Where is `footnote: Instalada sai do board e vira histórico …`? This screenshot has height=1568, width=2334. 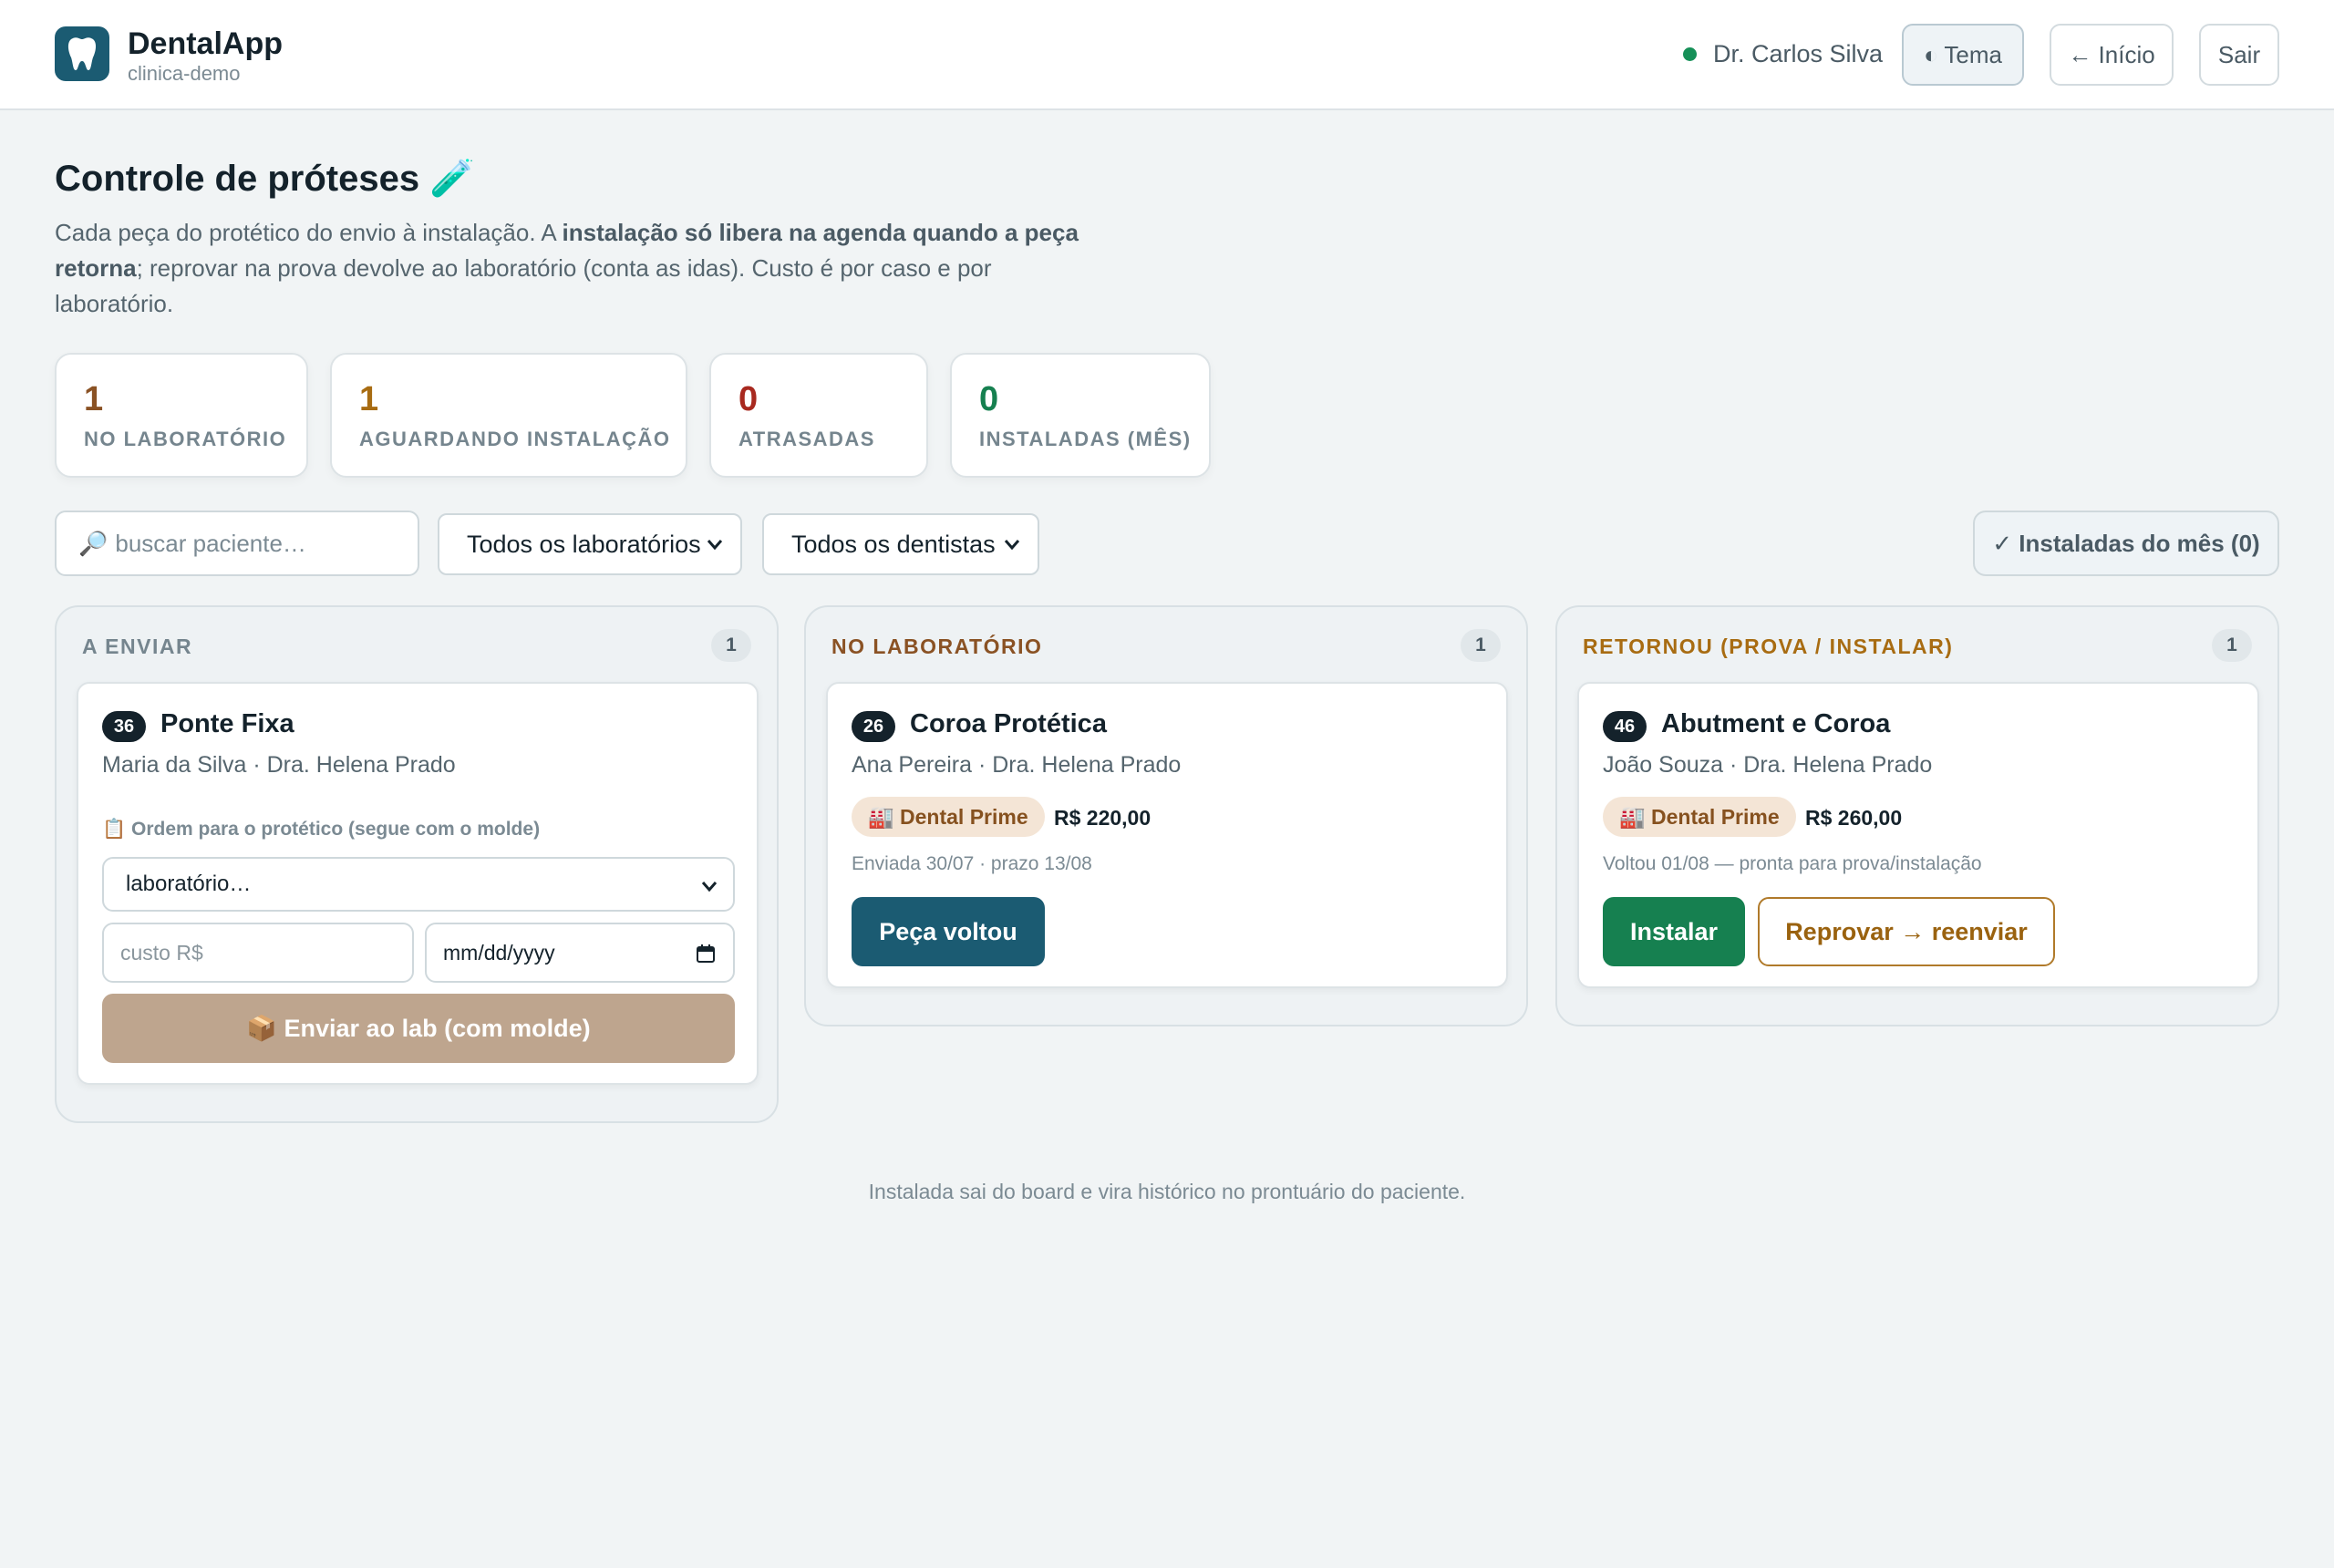
footnote: Instalada sai do board e vira histórico … is located at coordinates (1167, 1191).